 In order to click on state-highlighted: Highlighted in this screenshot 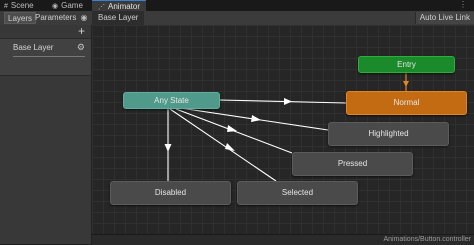, I will do `click(388, 134)`.